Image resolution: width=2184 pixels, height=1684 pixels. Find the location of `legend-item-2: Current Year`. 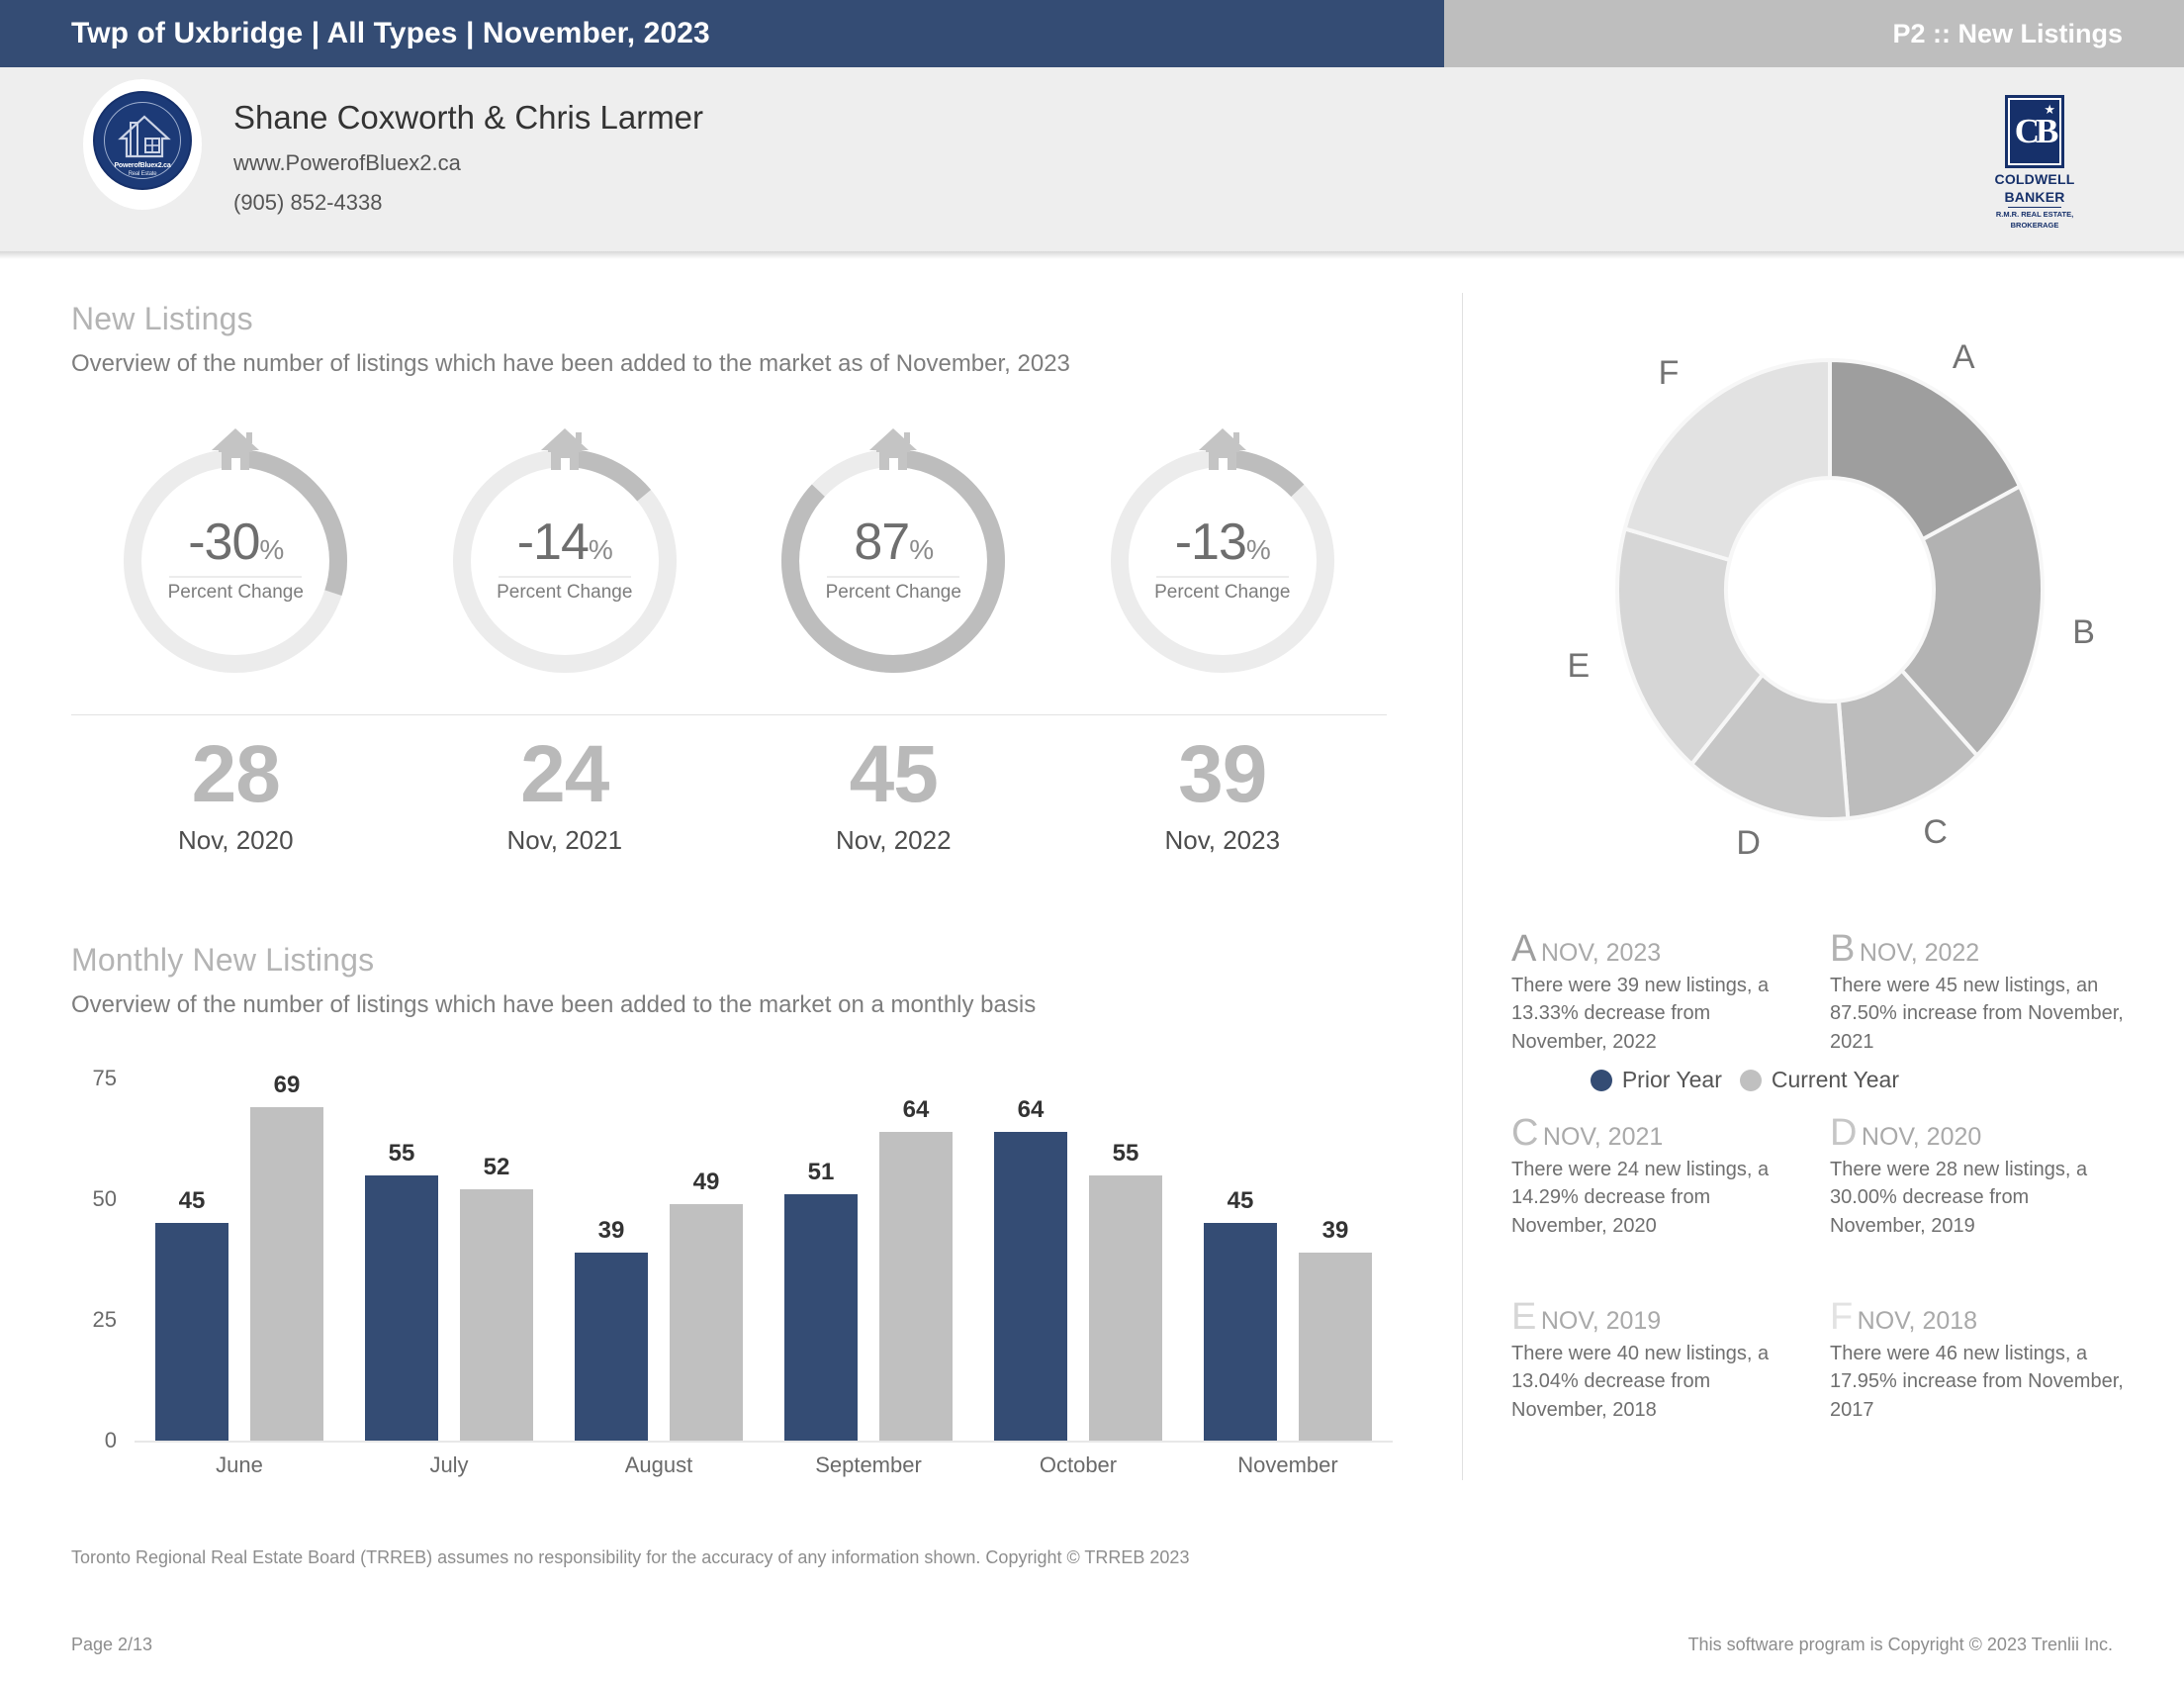

legend-item-2: Current Year is located at coordinates (1819, 1080).